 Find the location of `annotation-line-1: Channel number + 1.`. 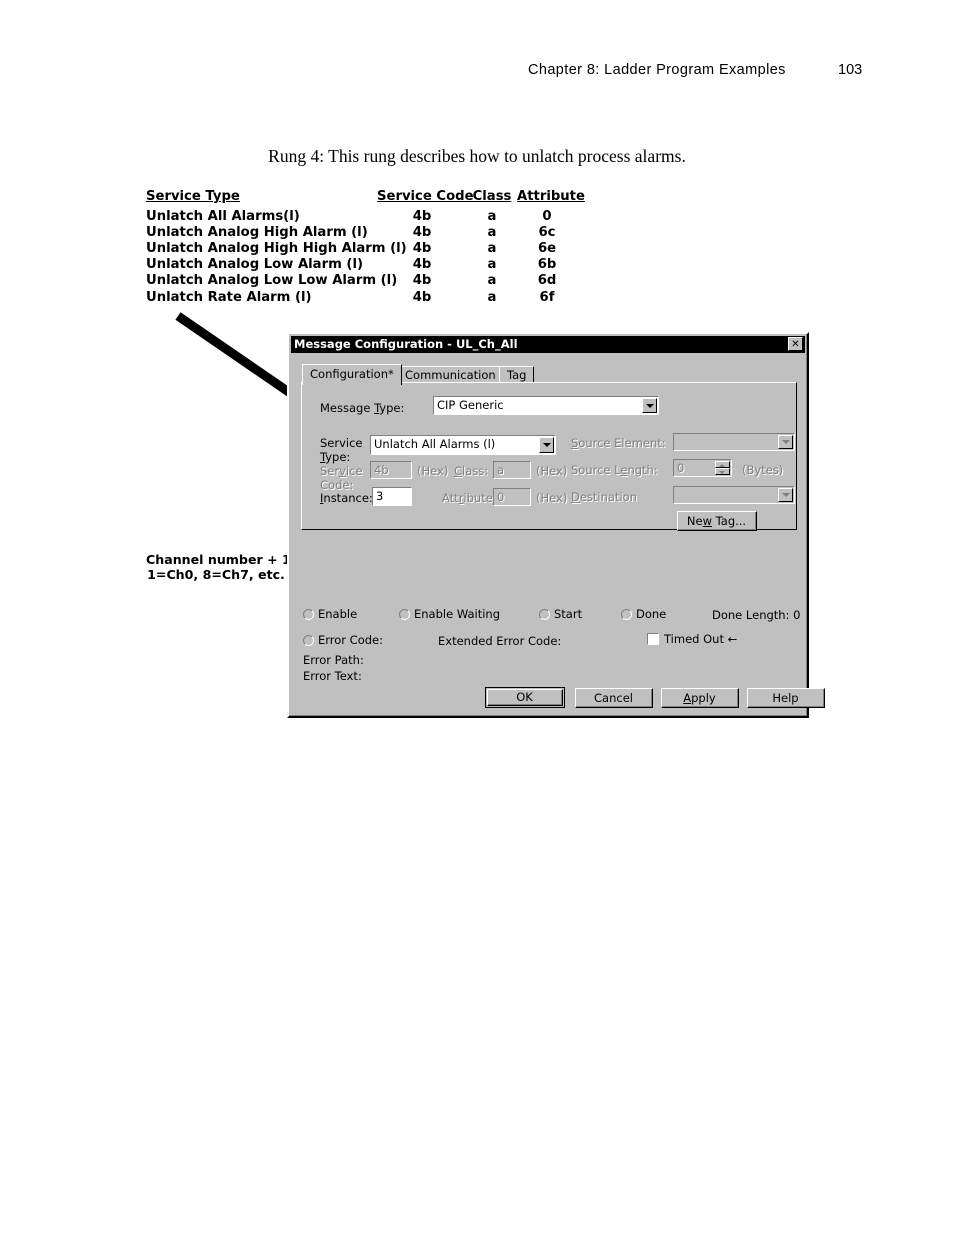

annotation-line-1: Channel number + 1. is located at coordinates (221, 559).